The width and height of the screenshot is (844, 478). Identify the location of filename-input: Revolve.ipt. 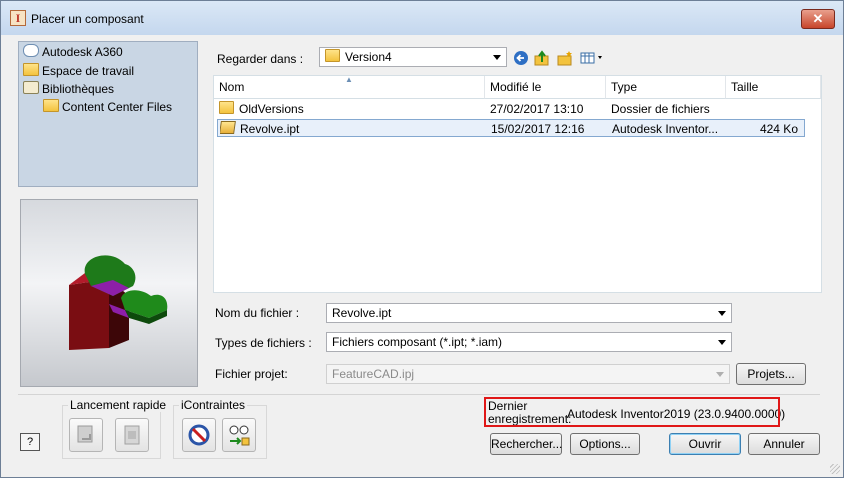
(529, 313).